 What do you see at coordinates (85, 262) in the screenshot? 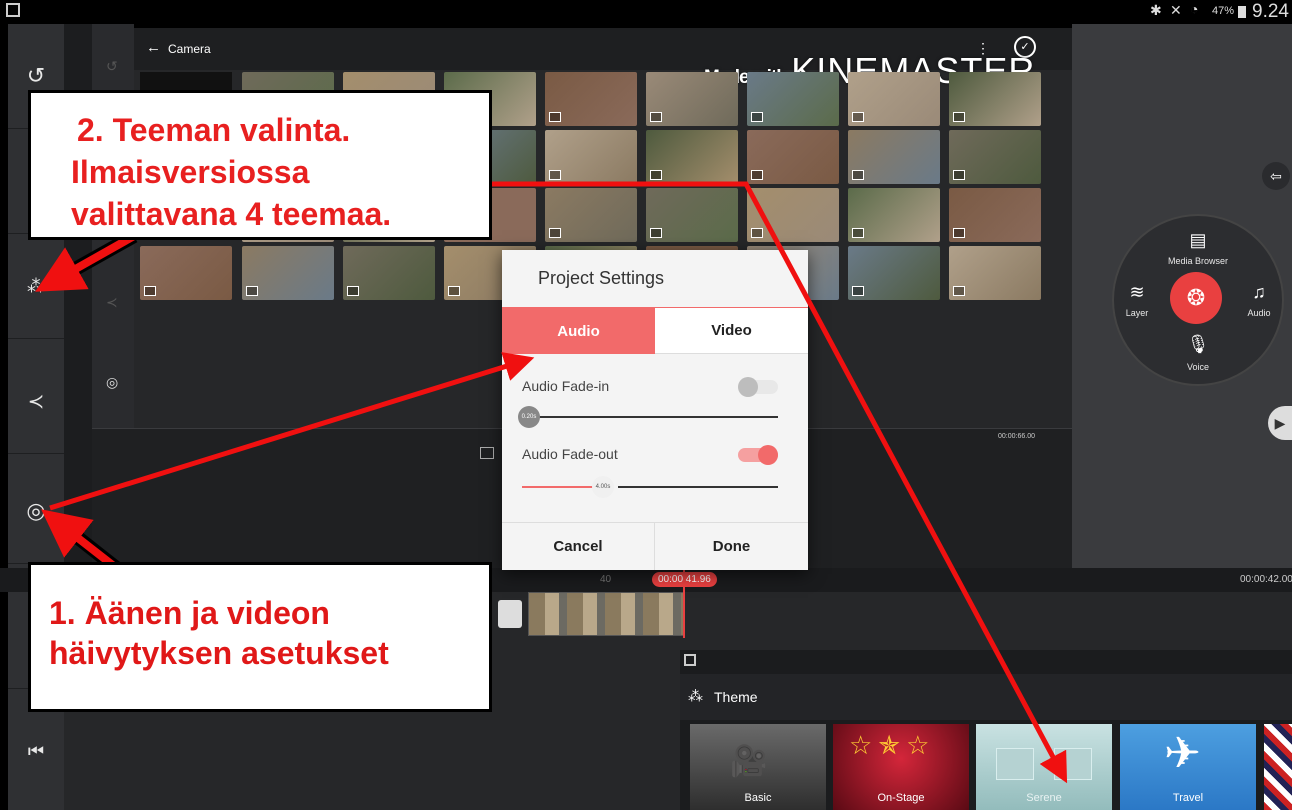
I see `arrow-callout-to-theme-button` at bounding box center [85, 262].